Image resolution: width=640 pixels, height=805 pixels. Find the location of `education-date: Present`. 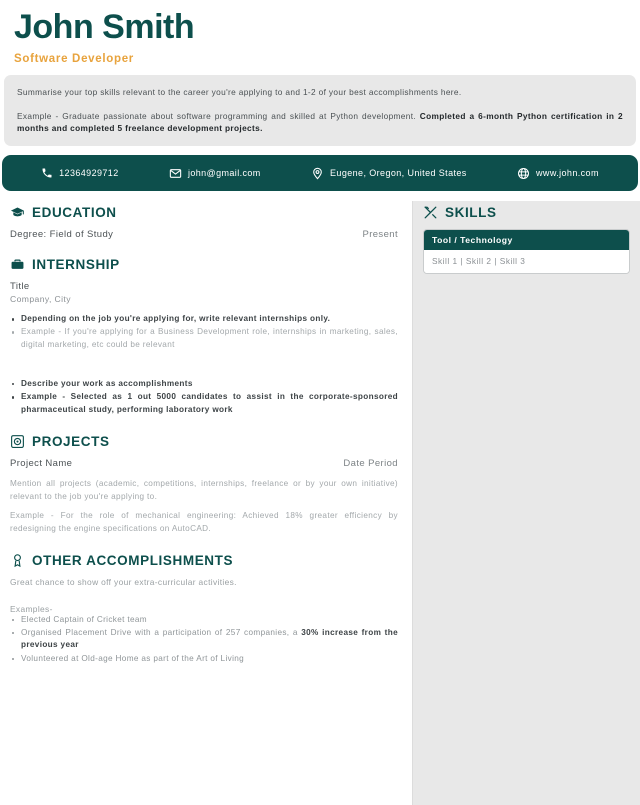

education-date: Present is located at coordinates (380, 235).